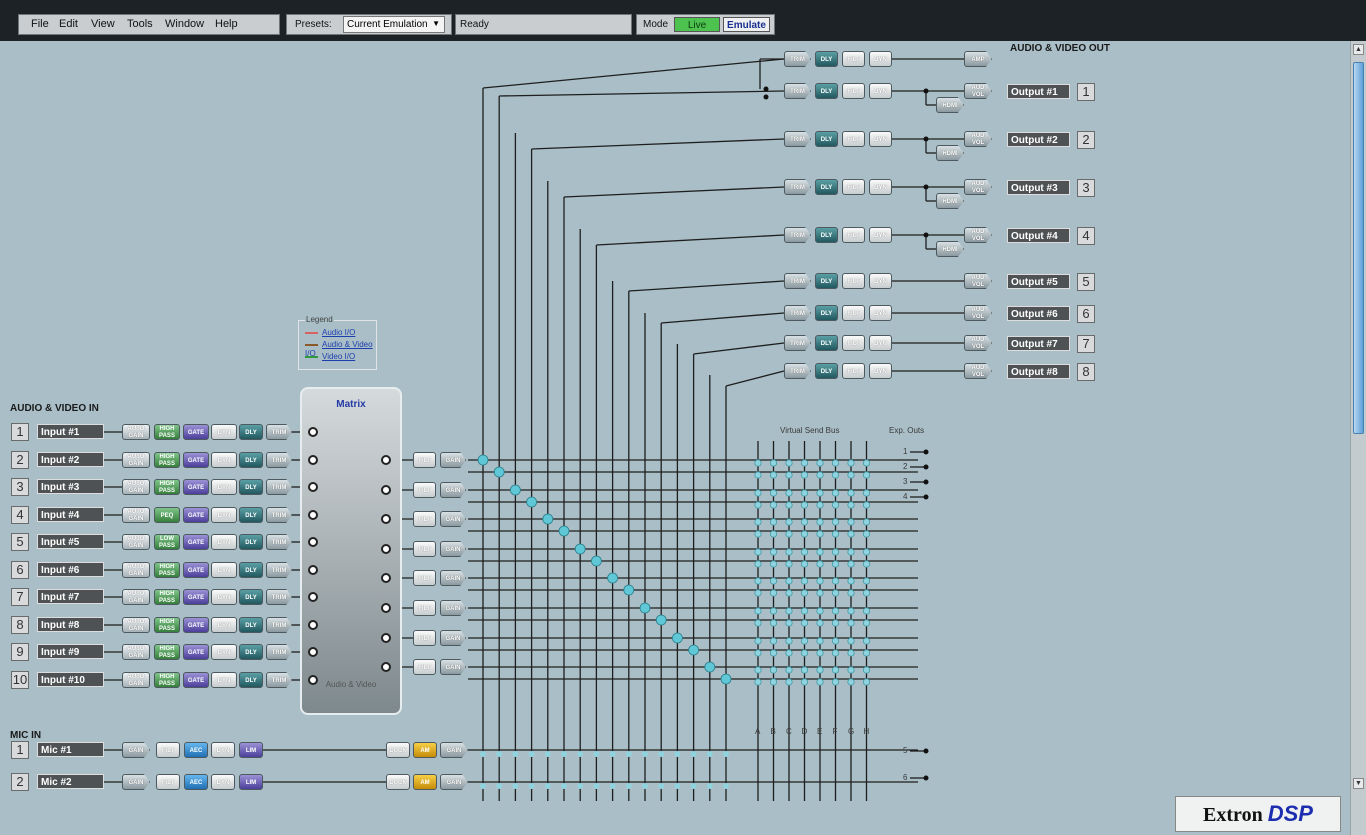 Image resolution: width=1366 pixels, height=835 pixels. I want to click on output-name-7: Output #7, so click(1038, 343).